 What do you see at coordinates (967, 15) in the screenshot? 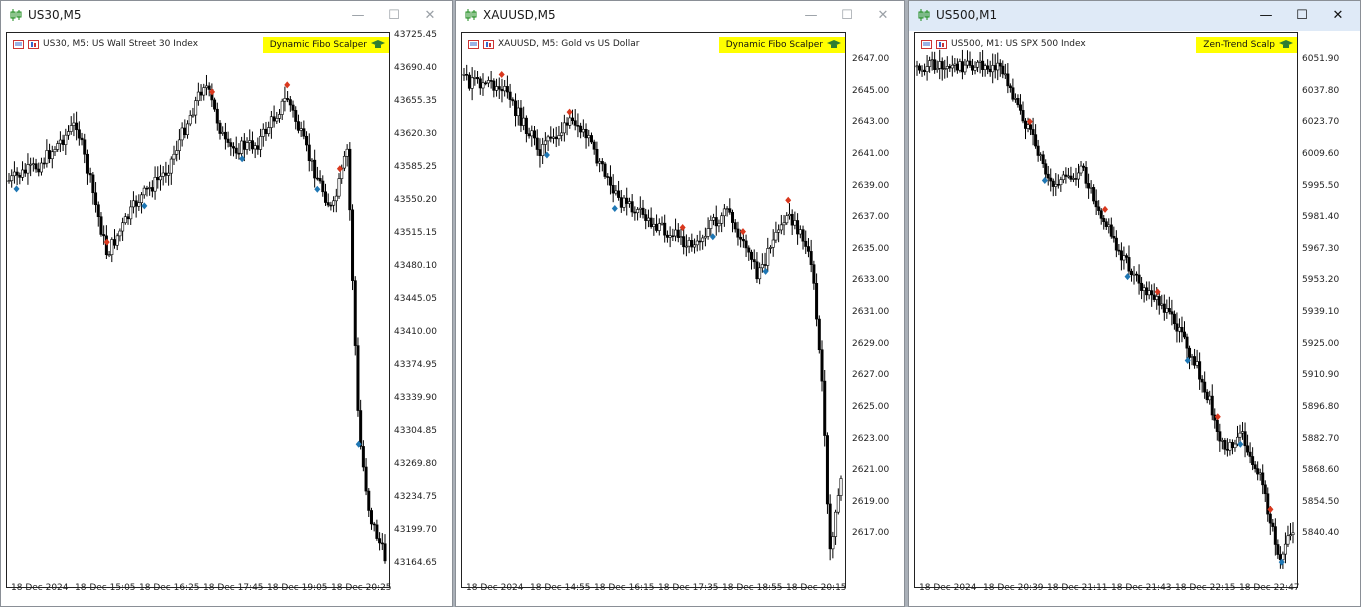
I see `window-title: US500,M1` at bounding box center [967, 15].